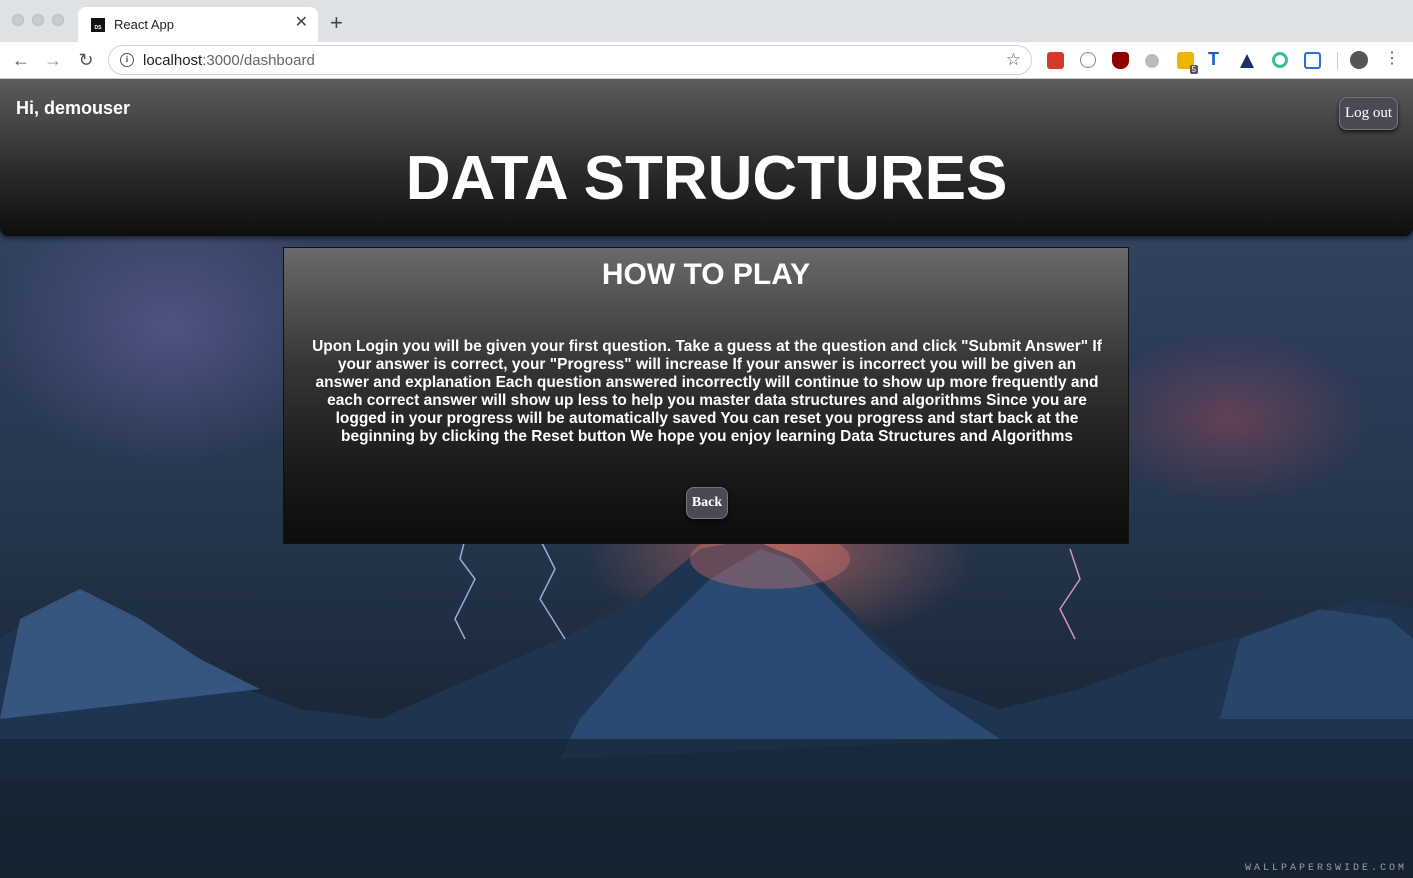 The height and width of the screenshot is (878, 1413). What do you see at coordinates (1280, 60) in the screenshot?
I see `extension-green-ring-icon` at bounding box center [1280, 60].